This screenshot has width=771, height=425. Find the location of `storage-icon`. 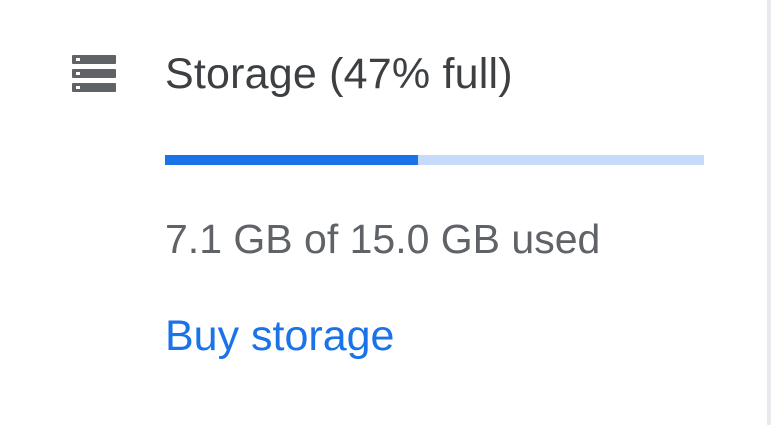

storage-icon is located at coordinates (94, 74).